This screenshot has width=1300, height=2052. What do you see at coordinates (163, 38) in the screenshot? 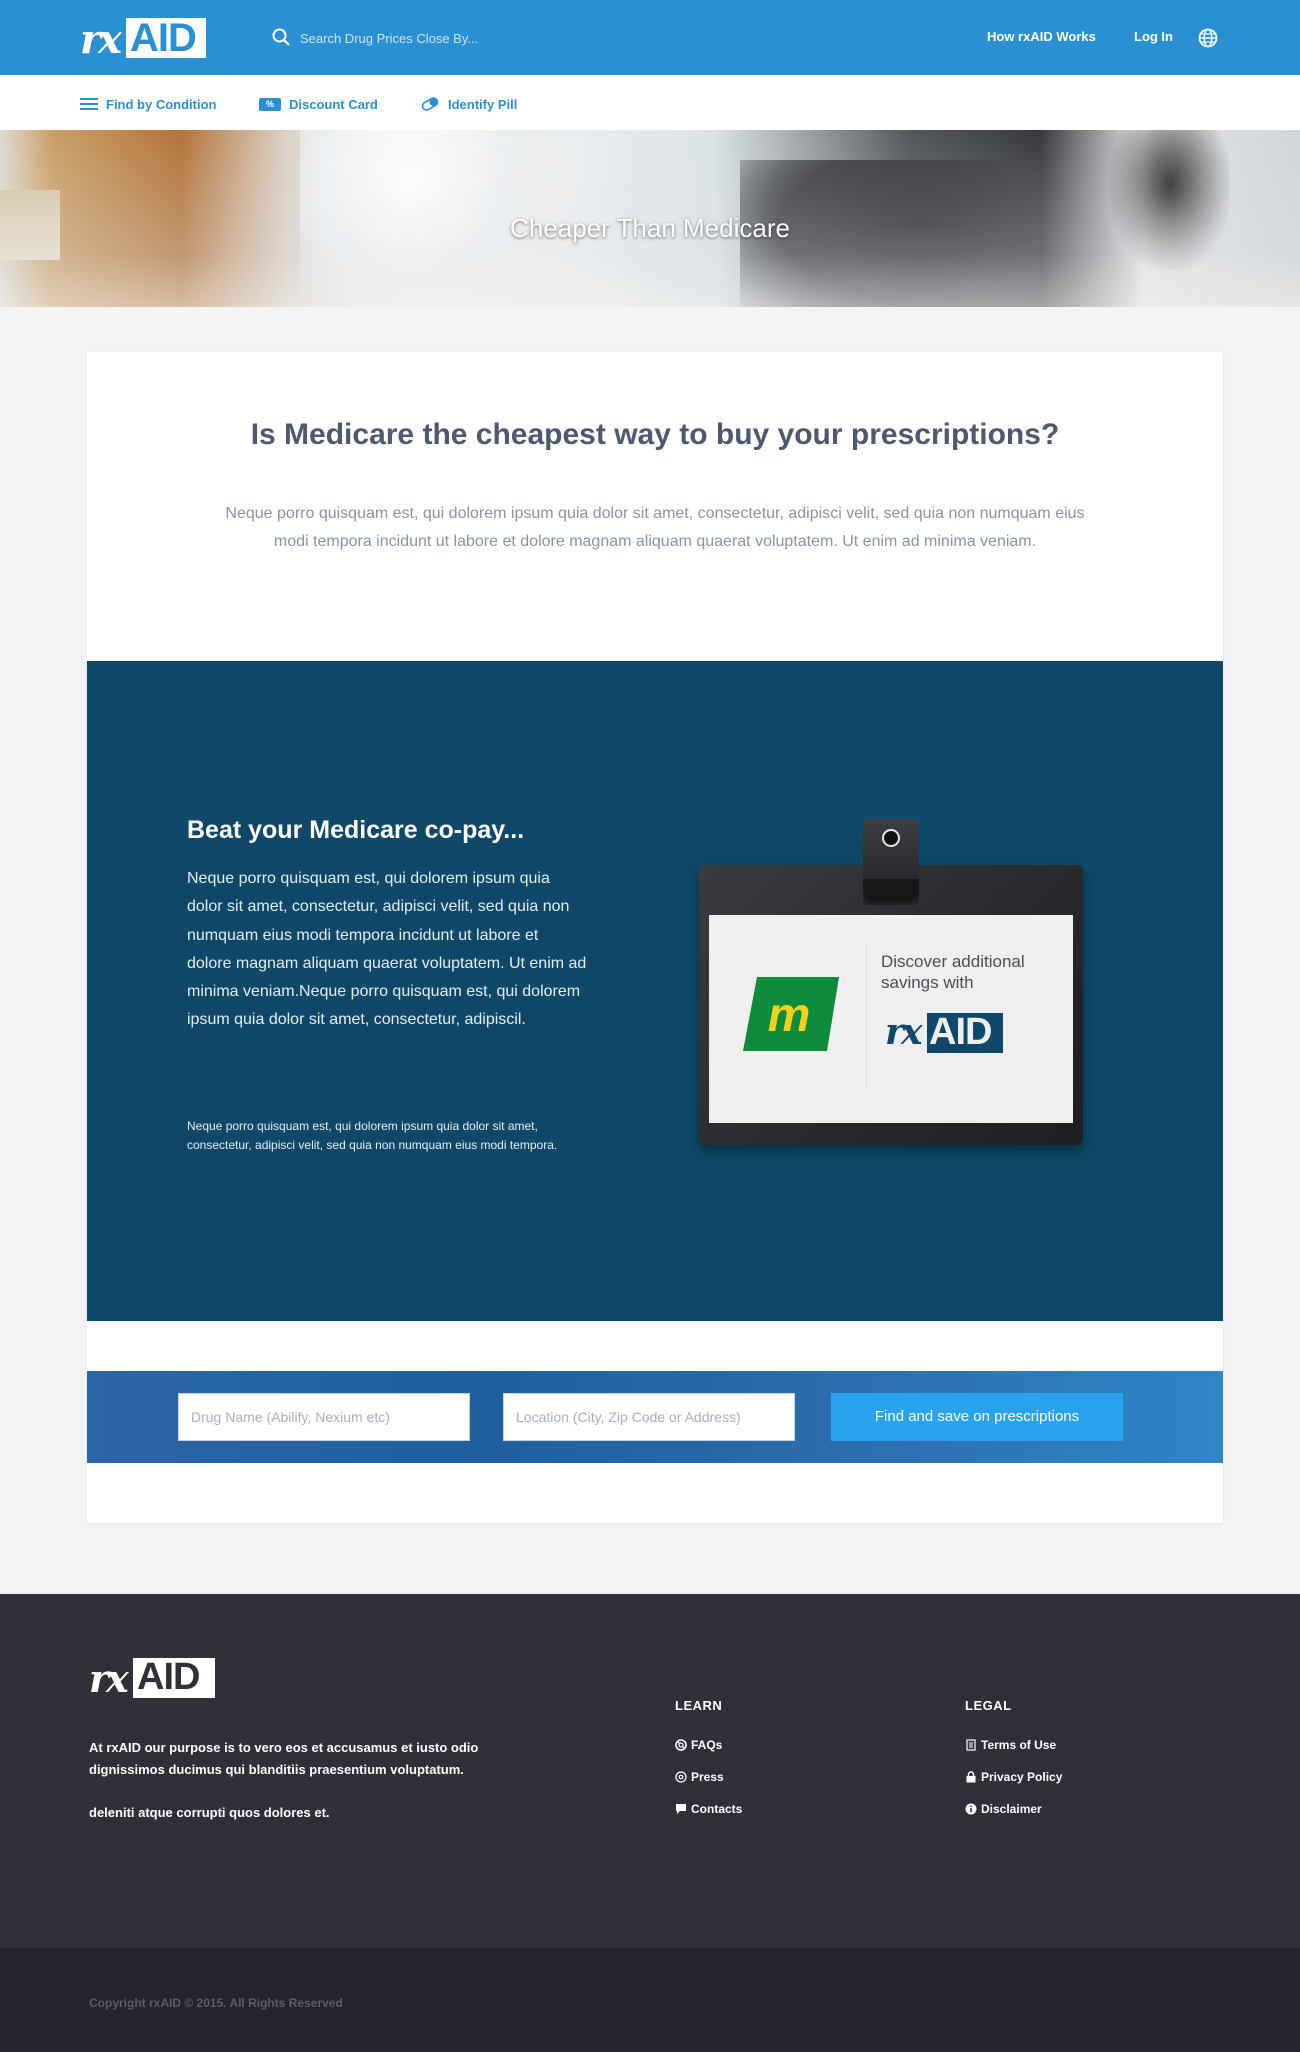
I see `logo-aid-text: AID` at bounding box center [163, 38].